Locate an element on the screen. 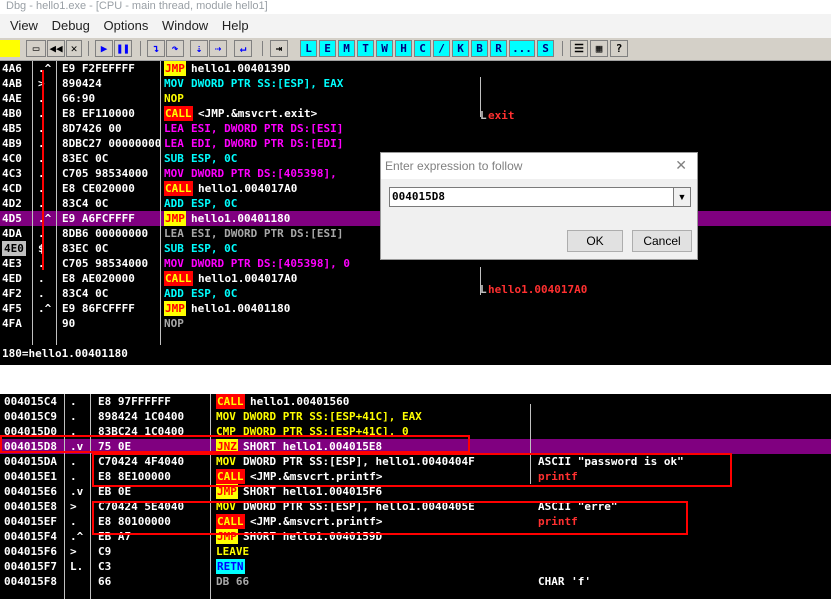 This screenshot has width=831, height=599. disasm-row: 4ED. E8 AE020000 CALL hello1.004017A0 is located at coordinates (415, 278).